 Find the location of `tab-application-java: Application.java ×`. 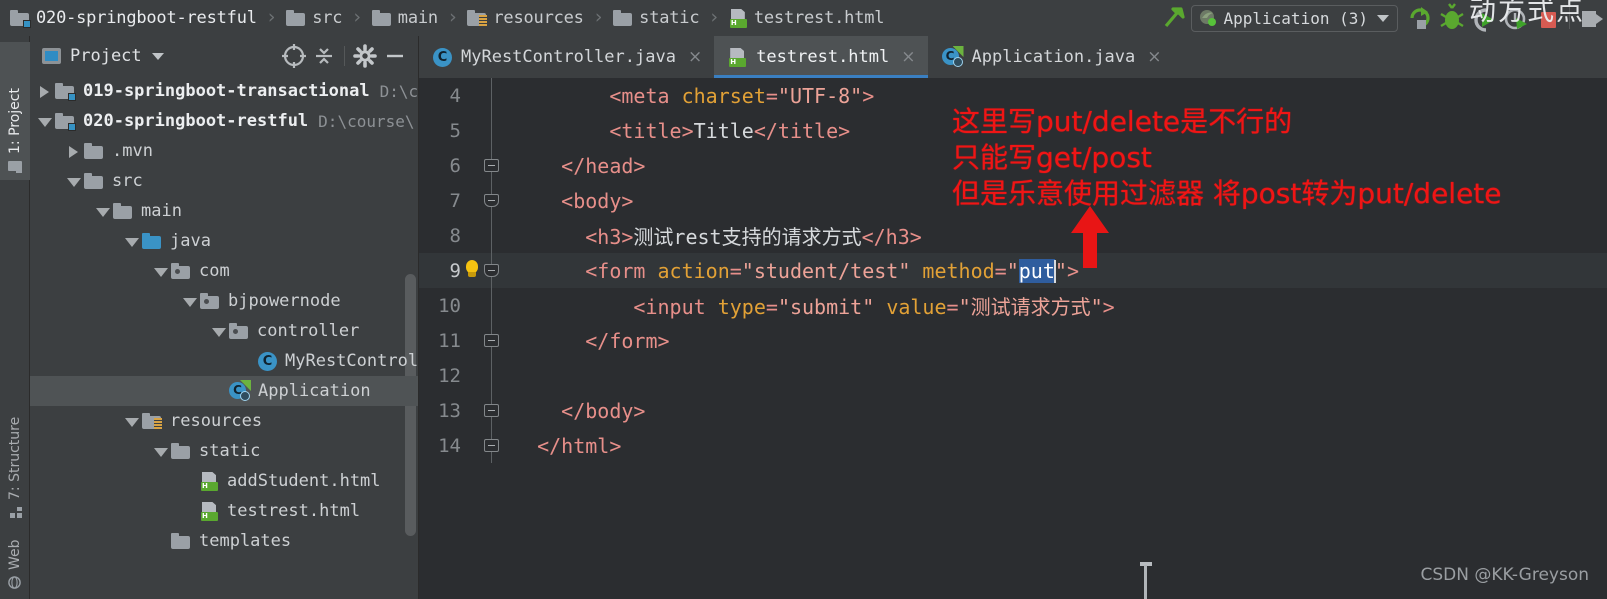

tab-application-java: Application.java × is located at coordinates (1051, 57).